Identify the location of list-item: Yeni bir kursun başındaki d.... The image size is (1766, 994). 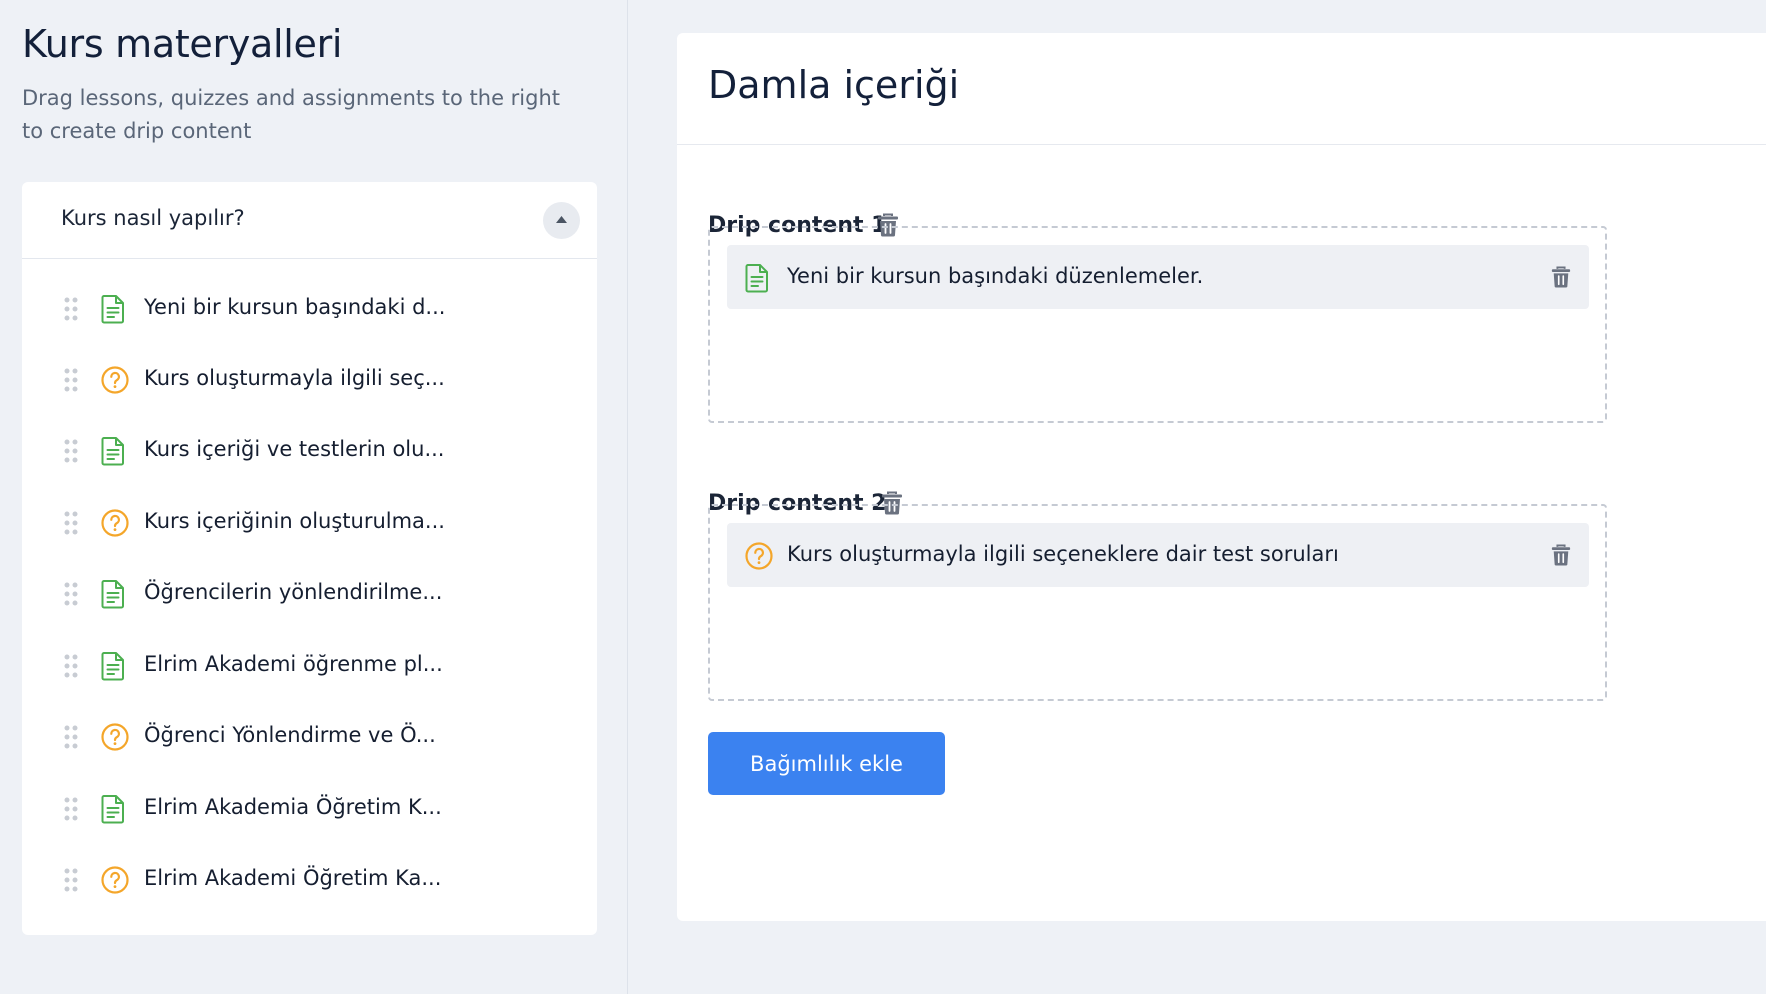
(309, 309).